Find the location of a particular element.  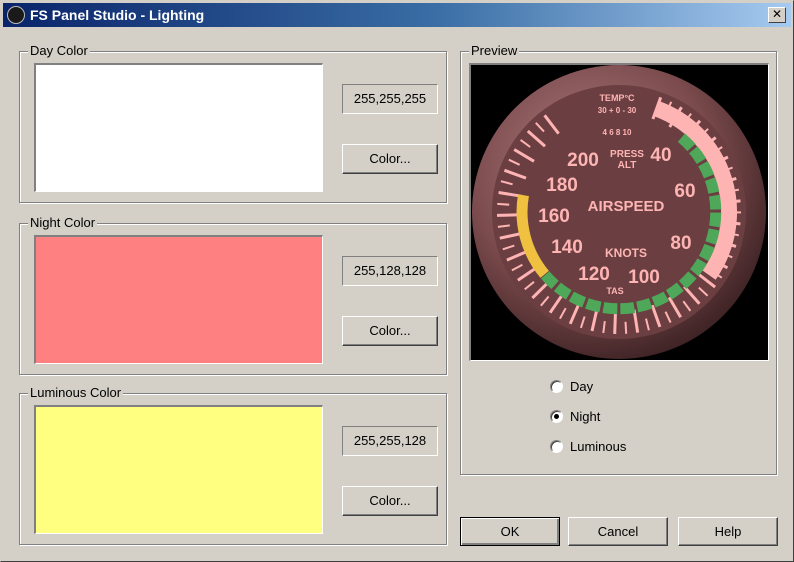

knots-label: KNOTS is located at coordinates (626, 253).